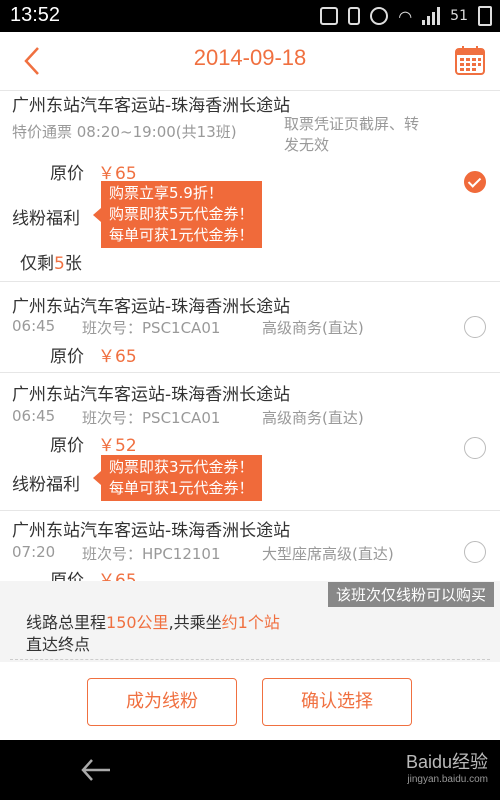 This screenshot has width=500, height=800. What do you see at coordinates (328, 554) in the screenshot?
I see `bus-type: 大型座席高级(直达)` at bounding box center [328, 554].